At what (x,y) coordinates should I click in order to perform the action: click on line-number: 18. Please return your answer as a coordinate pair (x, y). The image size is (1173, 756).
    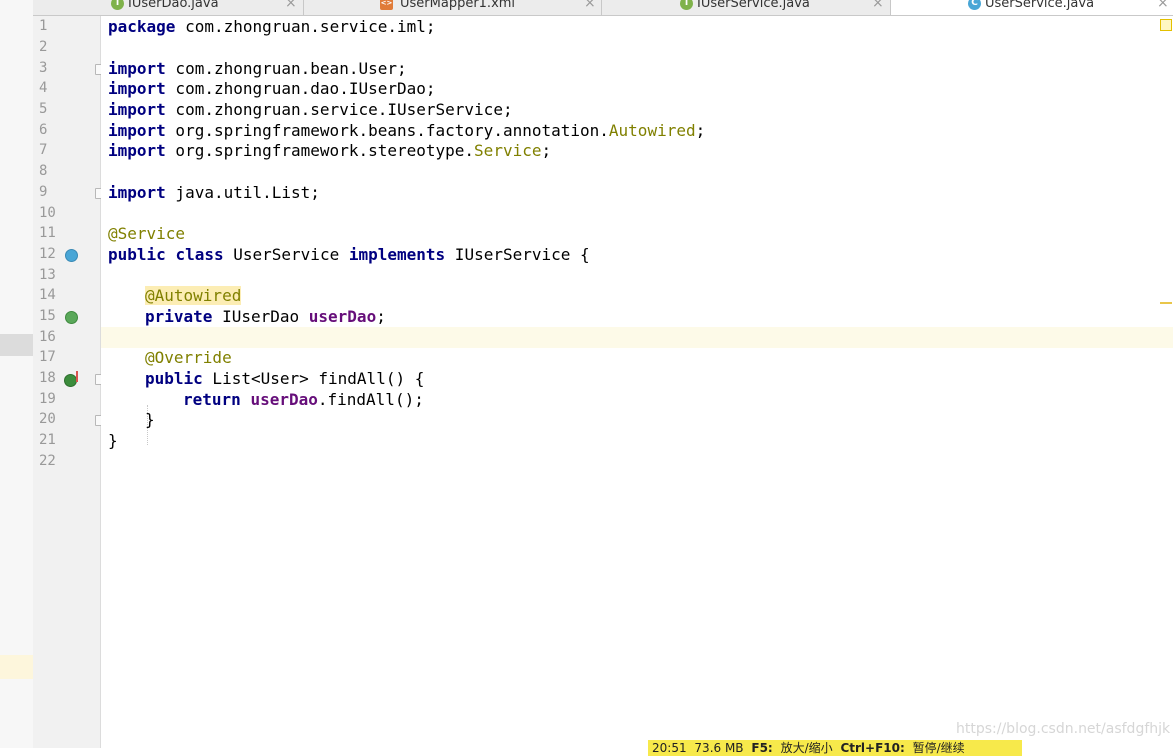
    Looking at the image, I should click on (47, 378).